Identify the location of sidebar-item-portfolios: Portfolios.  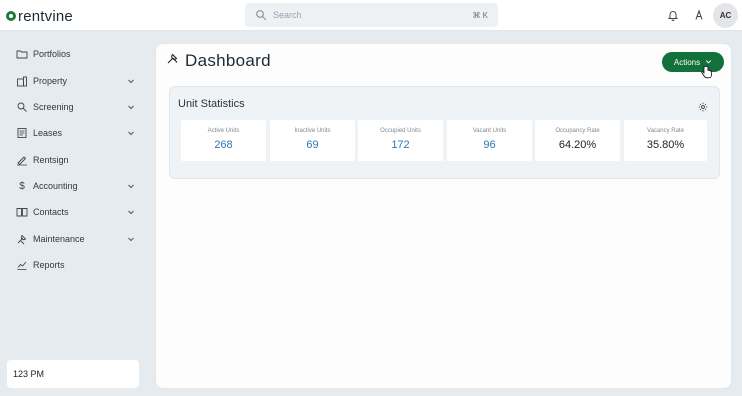
(76, 54).